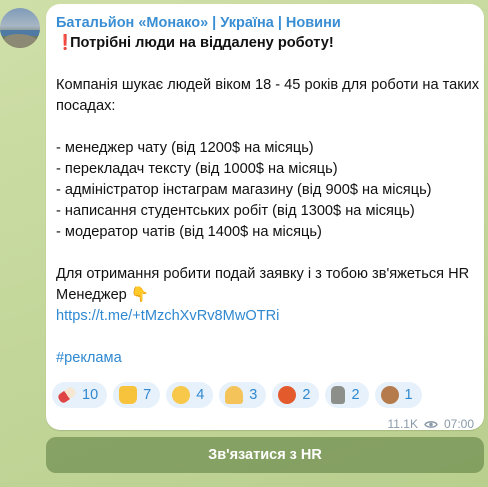  I want to click on channel-name: Батальйон «Монако» | Україна | Новини, so click(264, 23).